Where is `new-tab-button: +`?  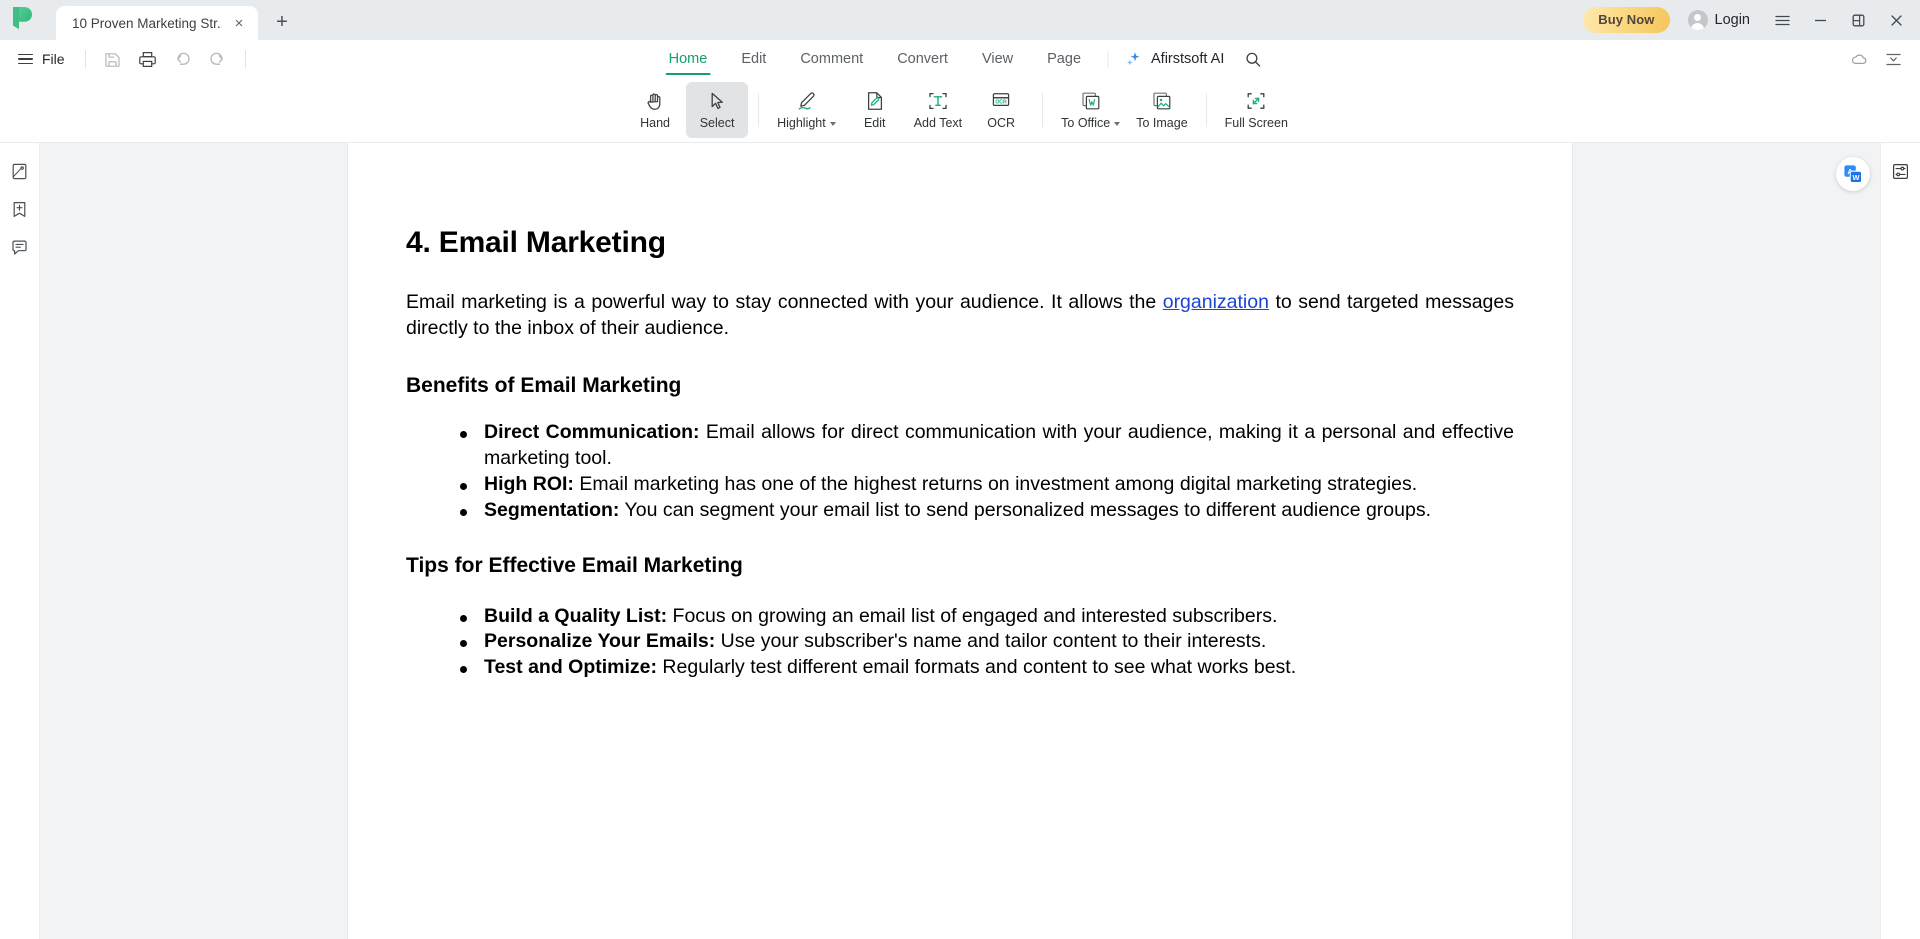
new-tab-button: + is located at coordinates (282, 22).